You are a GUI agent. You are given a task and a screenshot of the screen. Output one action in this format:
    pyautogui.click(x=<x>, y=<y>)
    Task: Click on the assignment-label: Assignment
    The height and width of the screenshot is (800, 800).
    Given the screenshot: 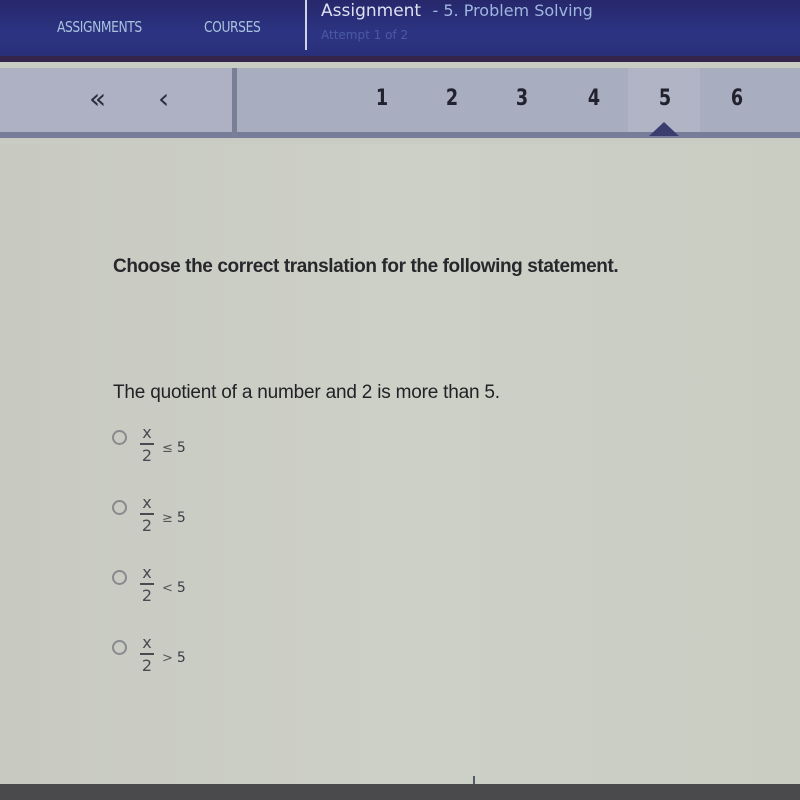 What is the action you would take?
    pyautogui.click(x=371, y=11)
    